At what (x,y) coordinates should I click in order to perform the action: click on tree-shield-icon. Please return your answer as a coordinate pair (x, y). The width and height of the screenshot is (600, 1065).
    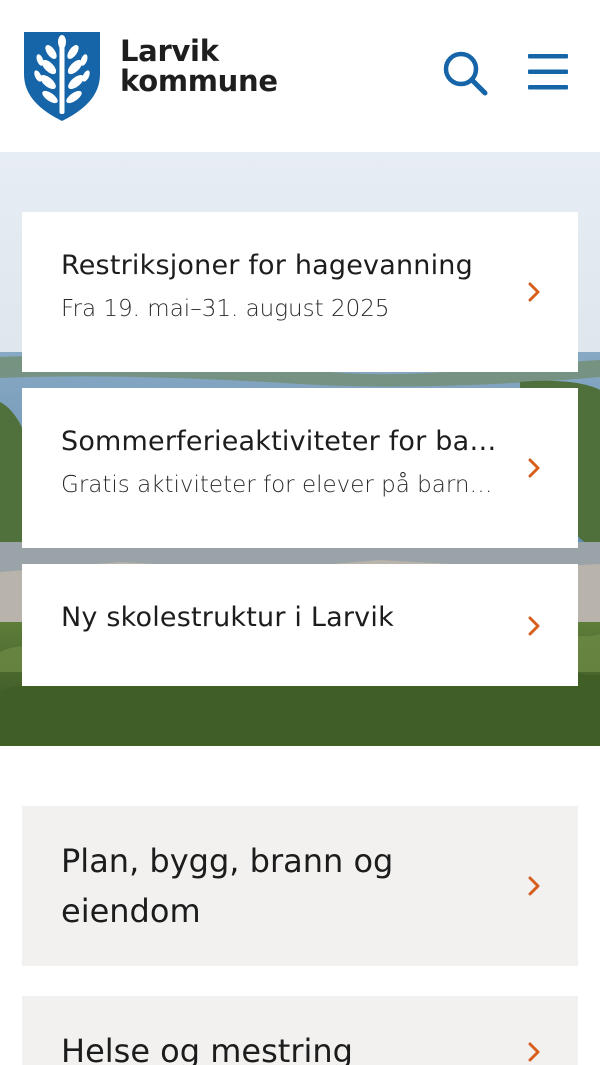
    Looking at the image, I should click on (62, 76).